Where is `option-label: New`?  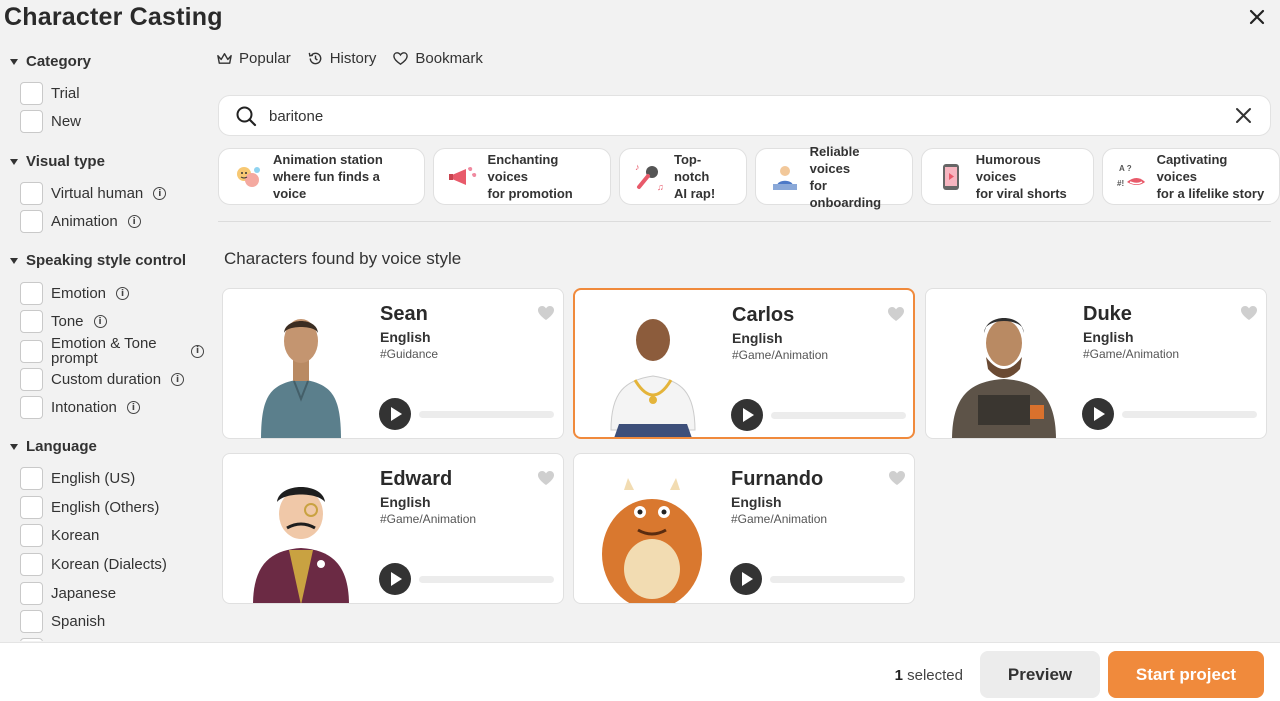
option-label: New is located at coordinates (66, 121).